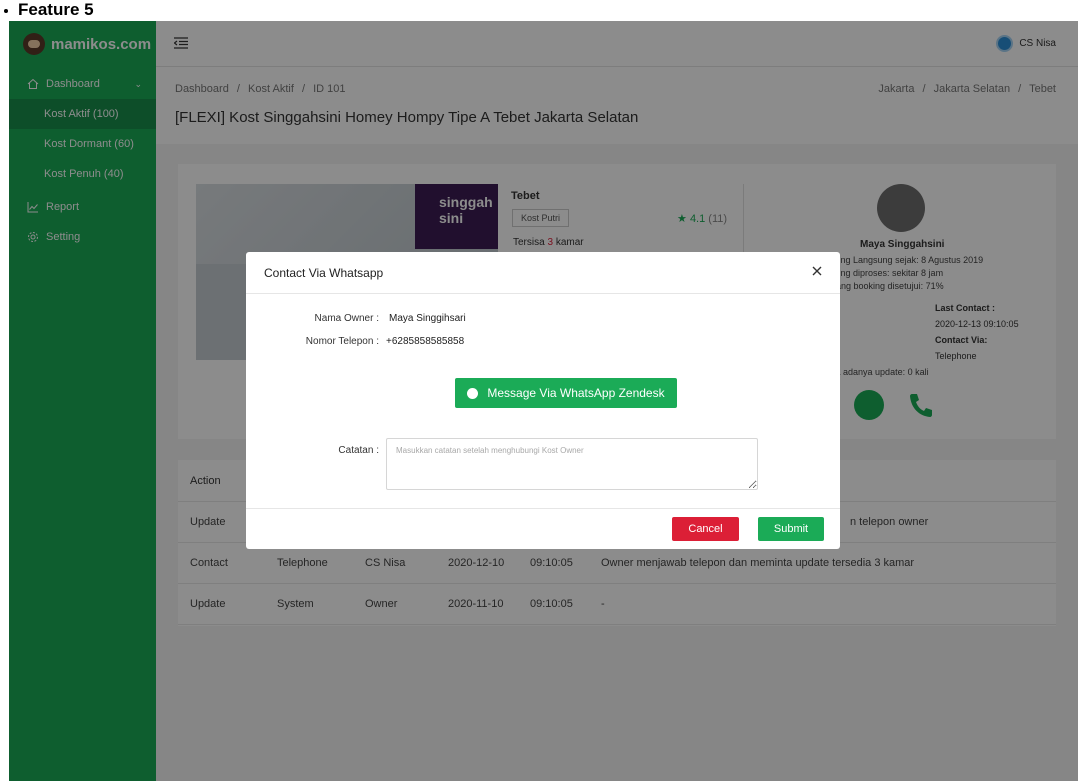 The width and height of the screenshot is (1078, 781). Describe the element at coordinates (705, 529) in the screenshot. I see `cancel-button: Cancel` at that location.